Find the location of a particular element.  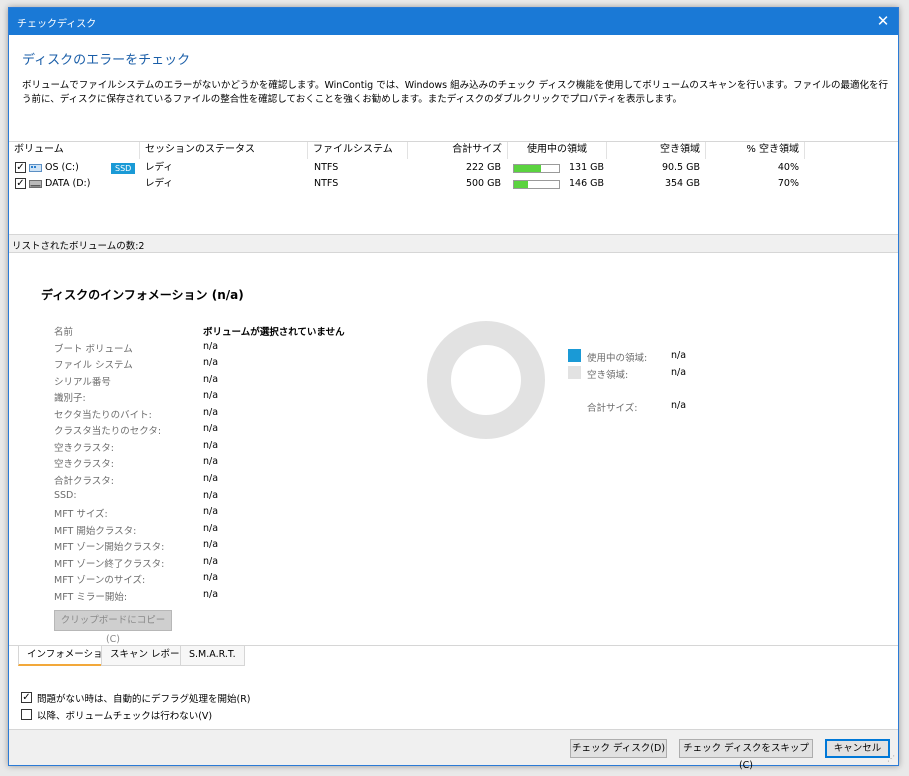

info-label: SSD: is located at coordinates (65, 495).